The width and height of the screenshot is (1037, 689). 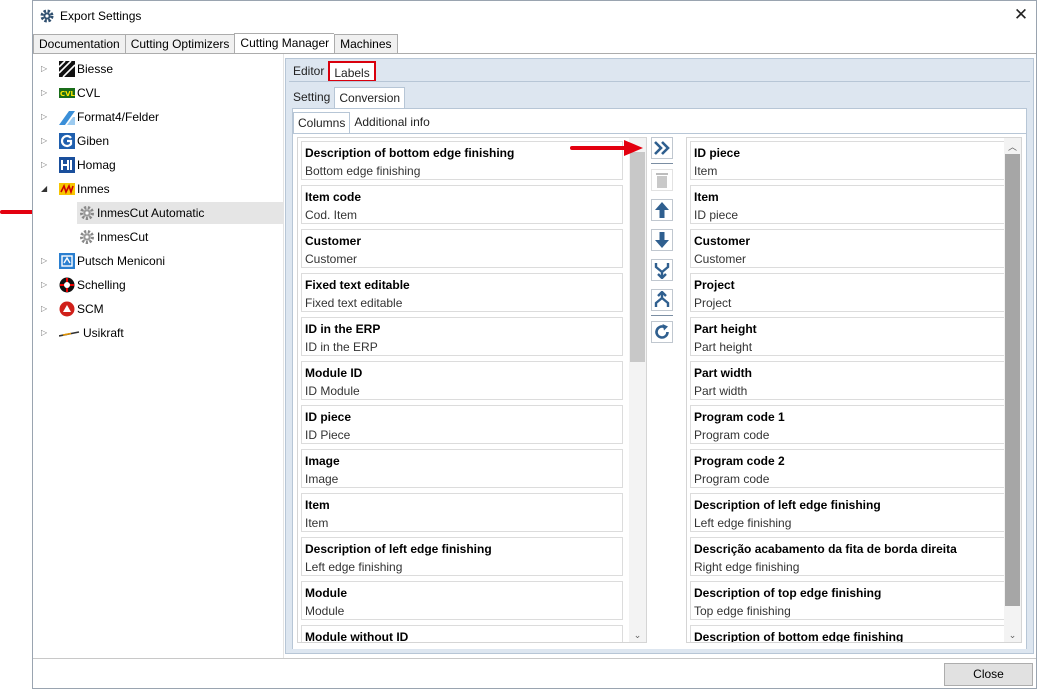 What do you see at coordinates (78, 165) in the screenshot?
I see `tree-item-homag: ▷ Homag` at bounding box center [78, 165].